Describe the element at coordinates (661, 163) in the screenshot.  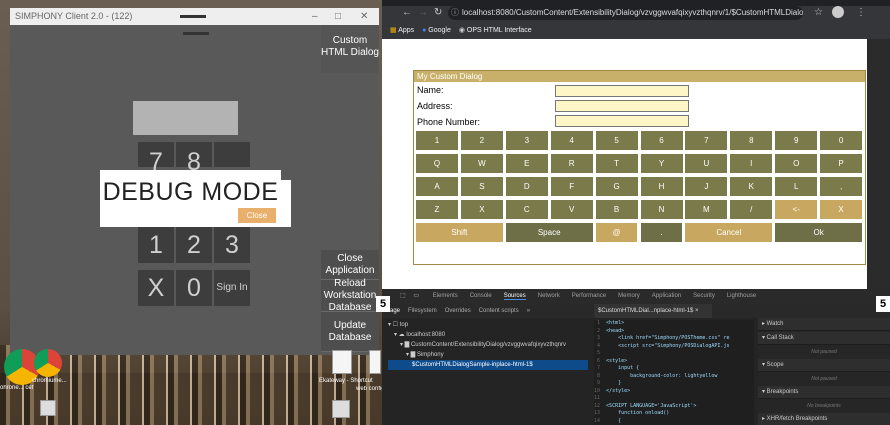
I see `keyboard-key: Y` at that location.